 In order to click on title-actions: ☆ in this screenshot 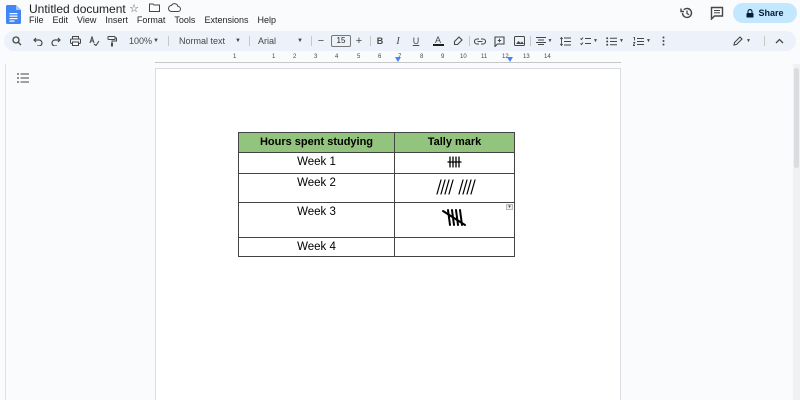, I will do `click(154, 9)`.